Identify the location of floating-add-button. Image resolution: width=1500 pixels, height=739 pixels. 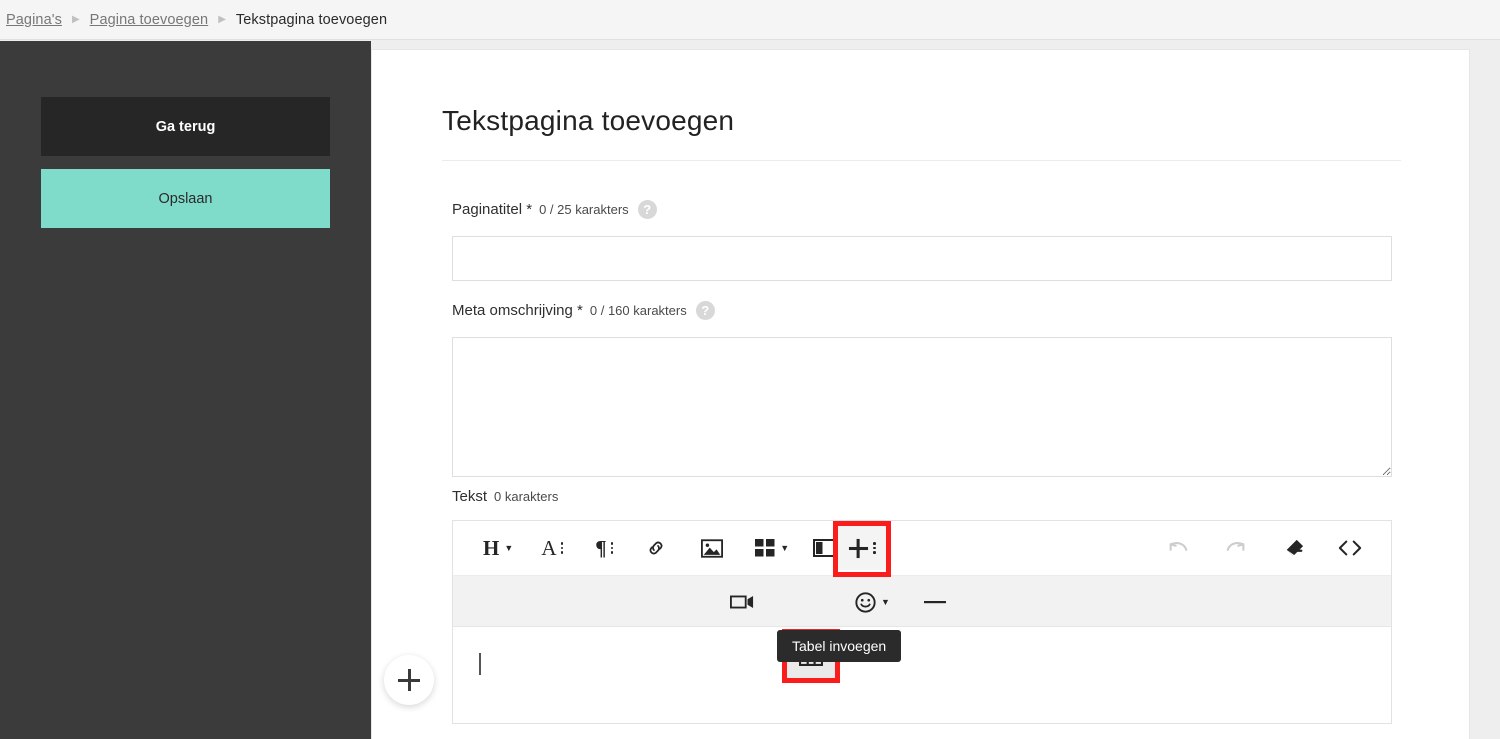
(409, 680).